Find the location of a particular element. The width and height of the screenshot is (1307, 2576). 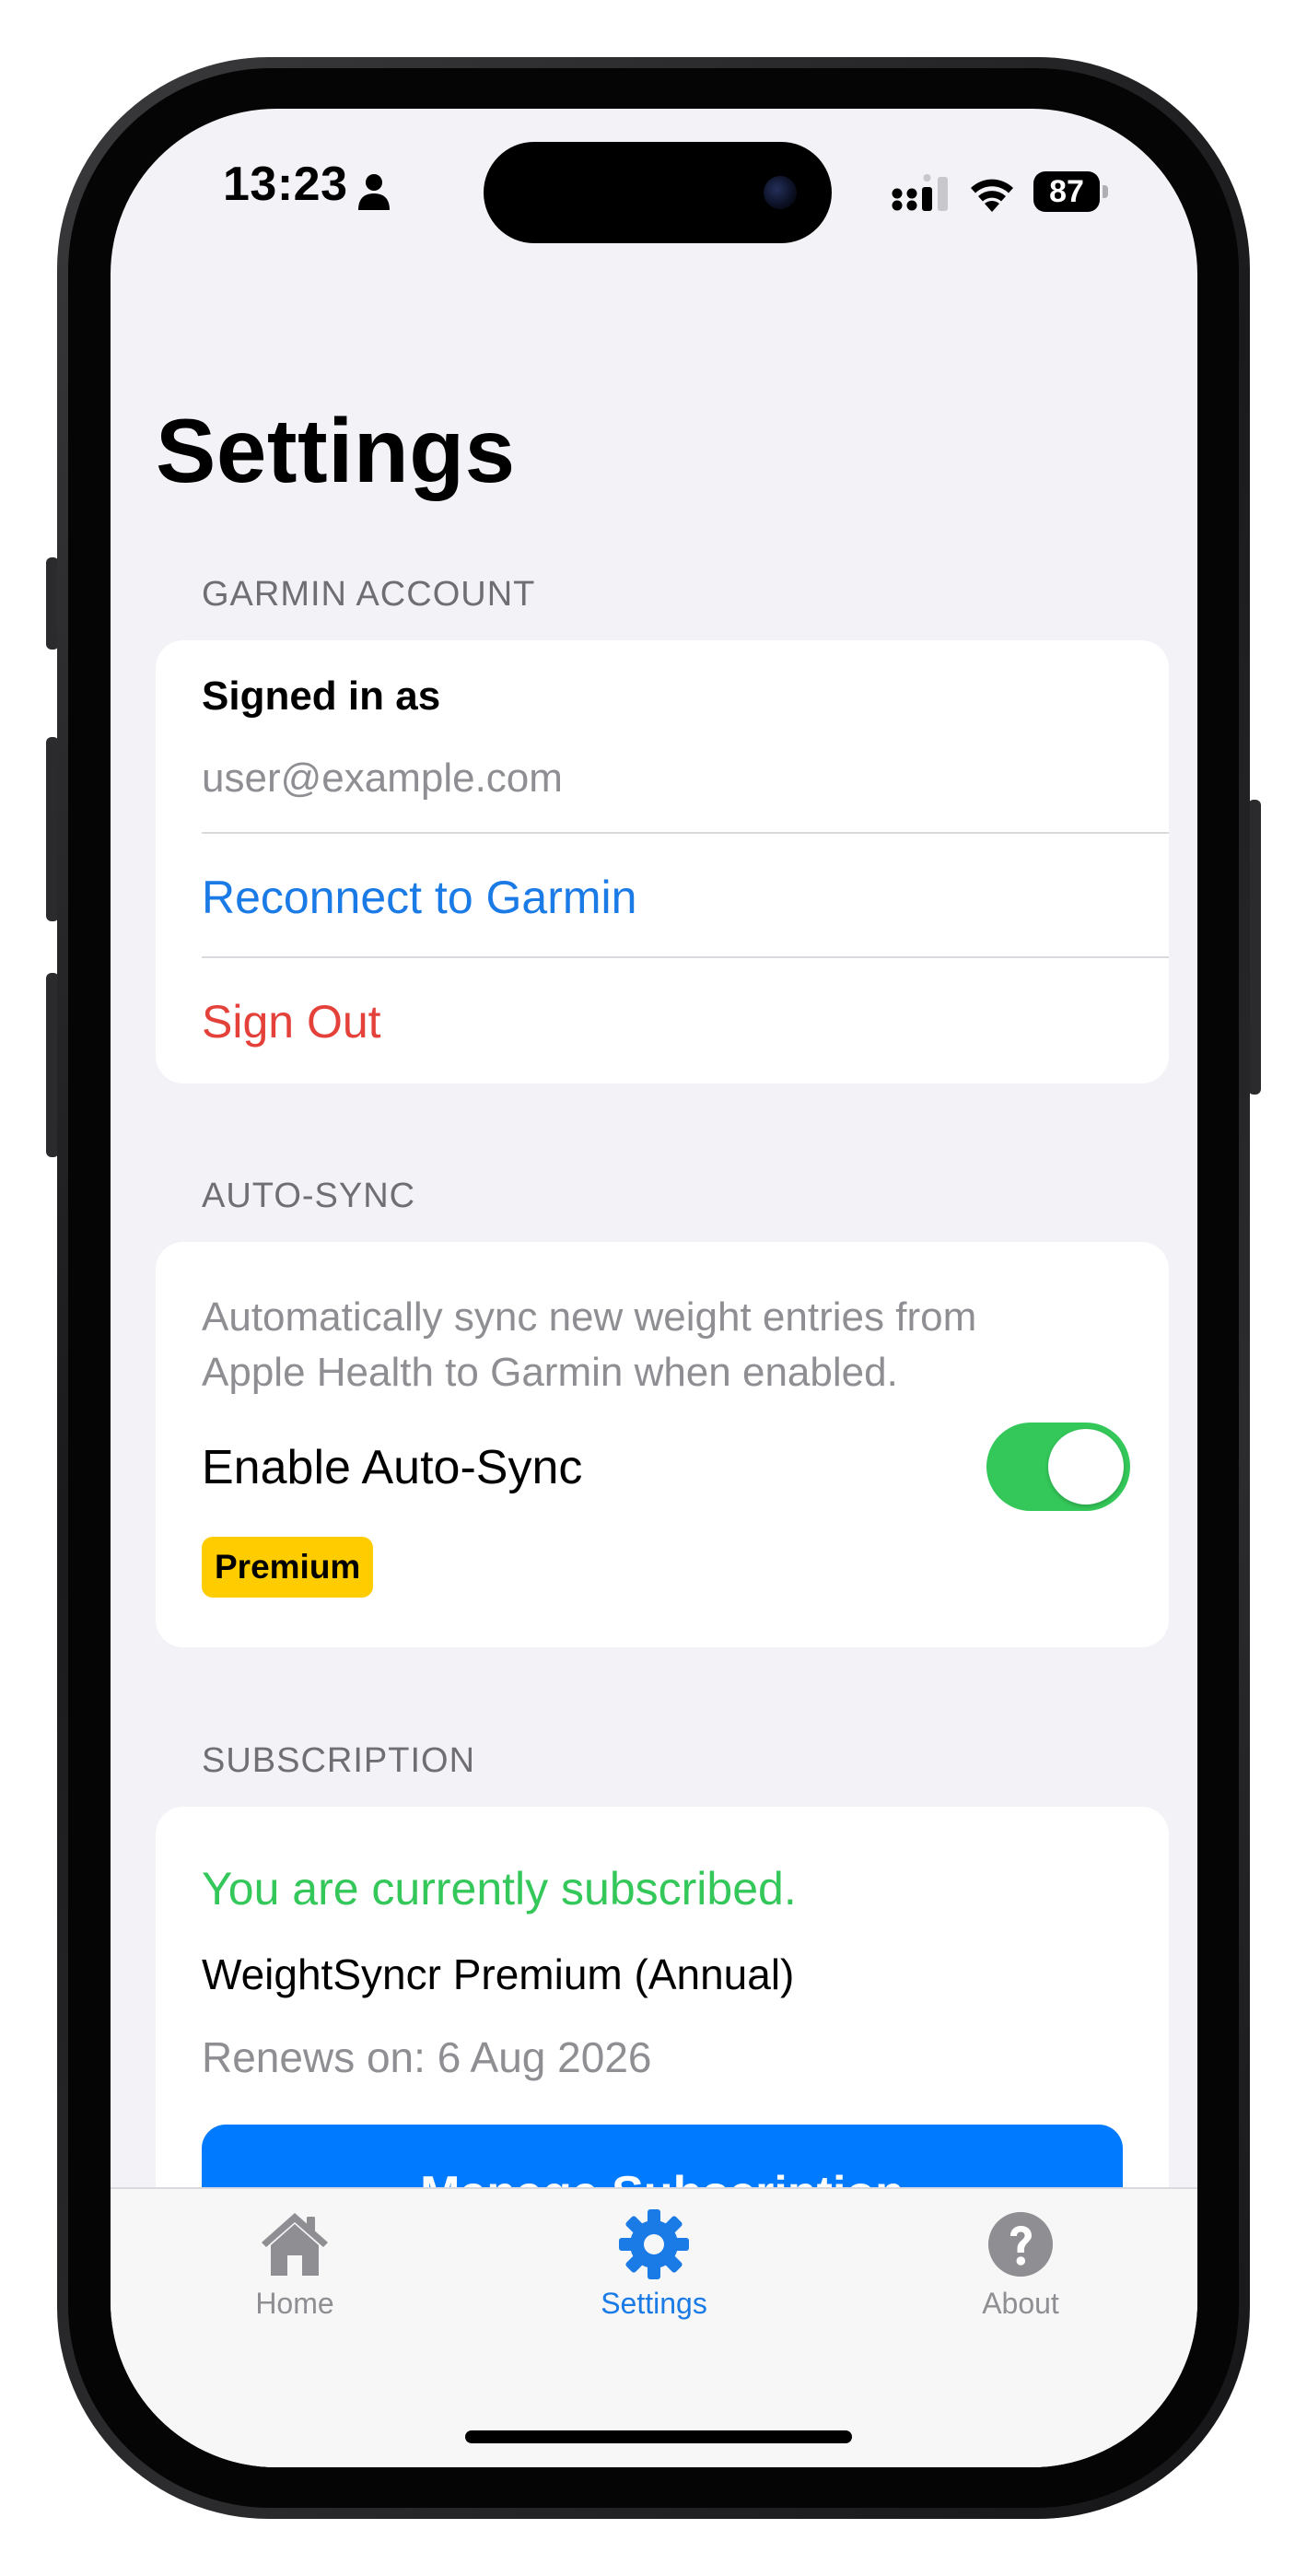

auto-sync-toggle-label: Enable Auto-Sync is located at coordinates (393, 1467).